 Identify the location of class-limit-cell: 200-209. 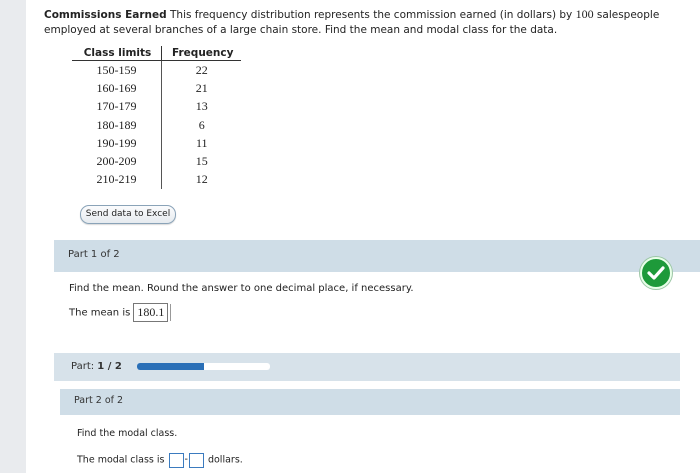
(117, 161).